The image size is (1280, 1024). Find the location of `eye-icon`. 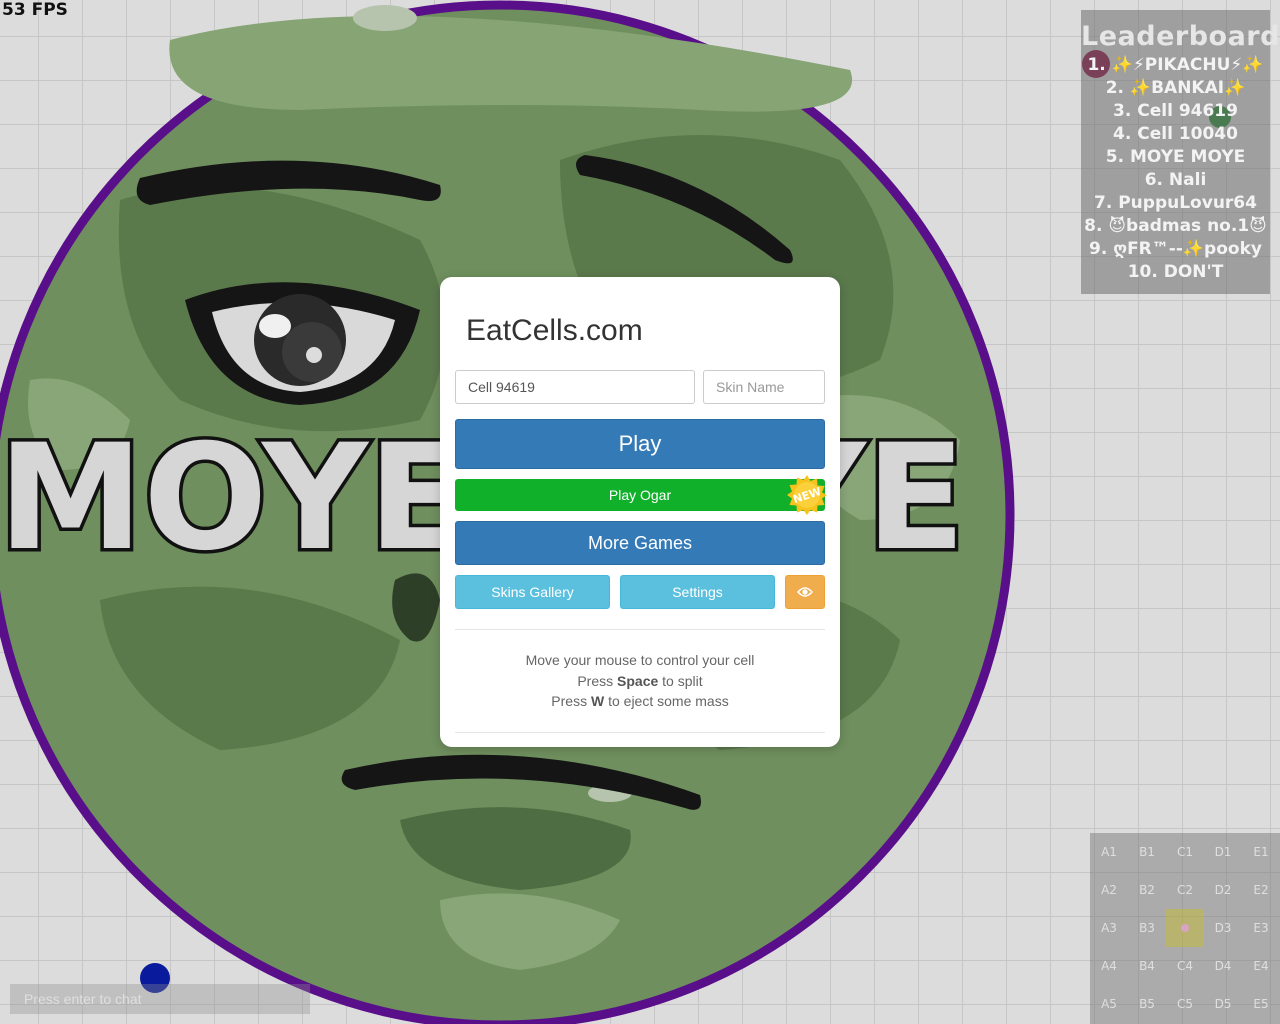

eye-icon is located at coordinates (805, 592).